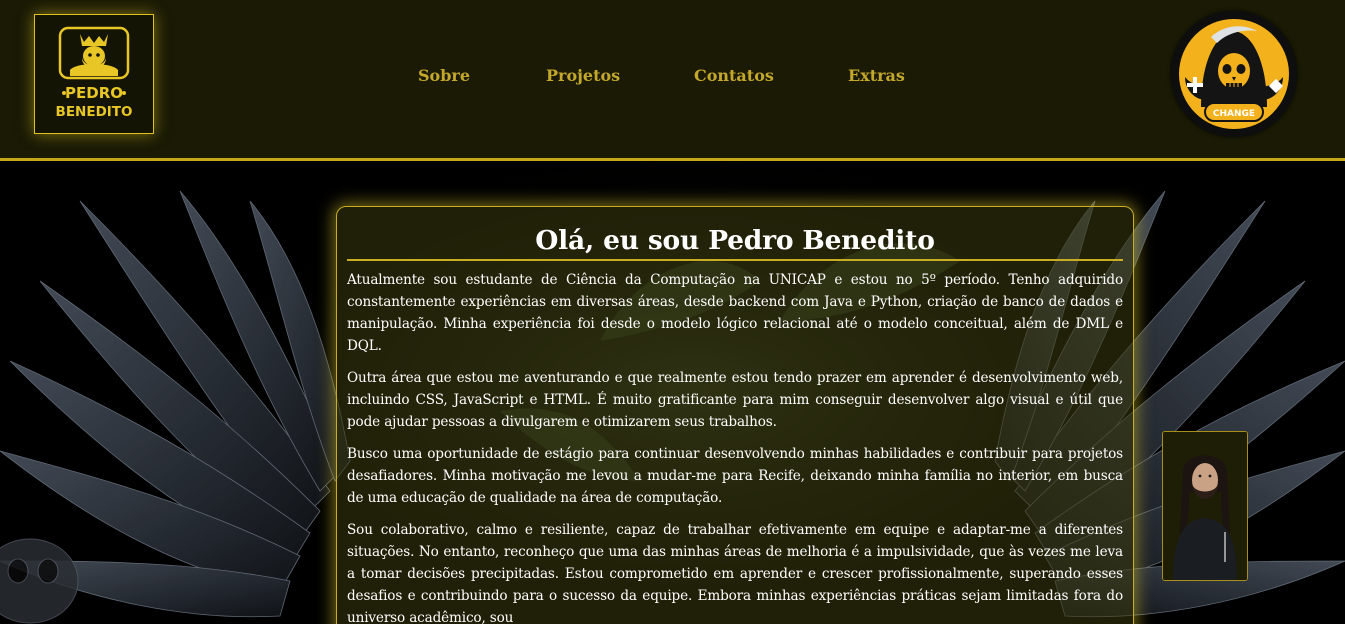  What do you see at coordinates (583, 75) in the screenshot?
I see `nav-link-projetos: Projetos` at bounding box center [583, 75].